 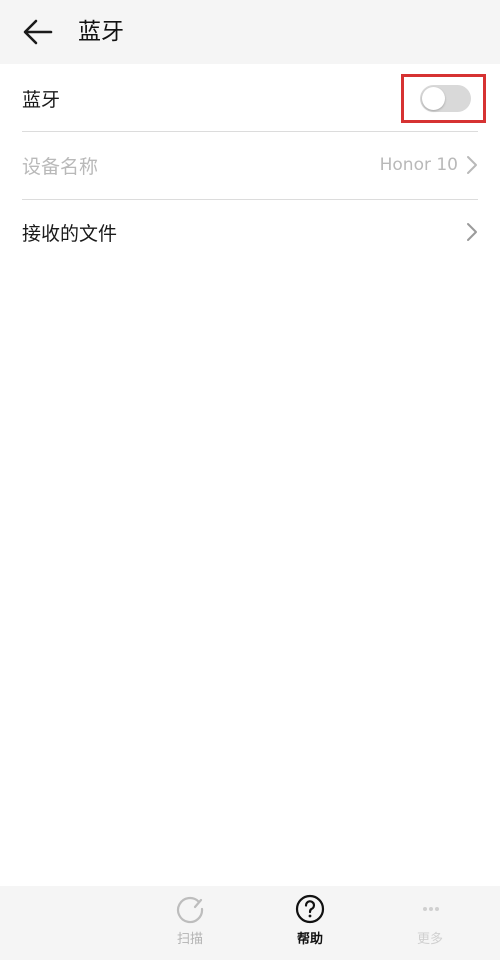 I want to click on received-files-label: 接收的文件, so click(x=70, y=233).